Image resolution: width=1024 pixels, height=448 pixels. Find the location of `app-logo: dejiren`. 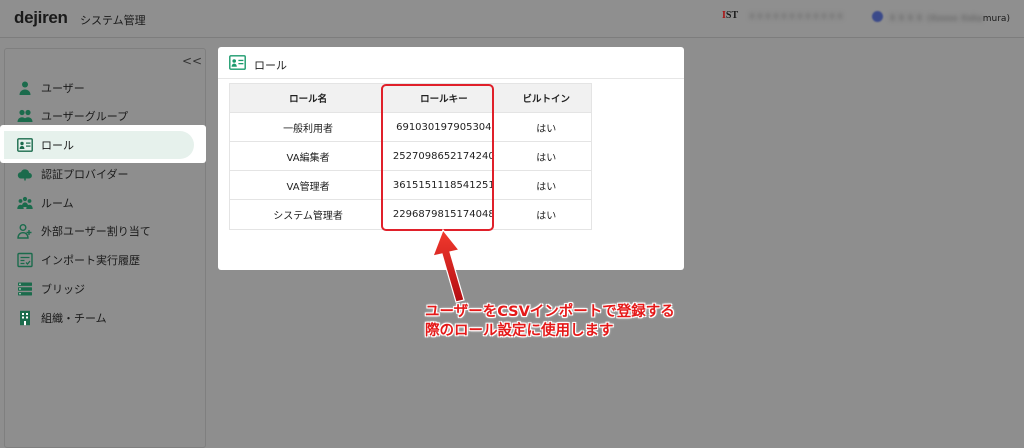

app-logo: dejiren is located at coordinates (41, 18).